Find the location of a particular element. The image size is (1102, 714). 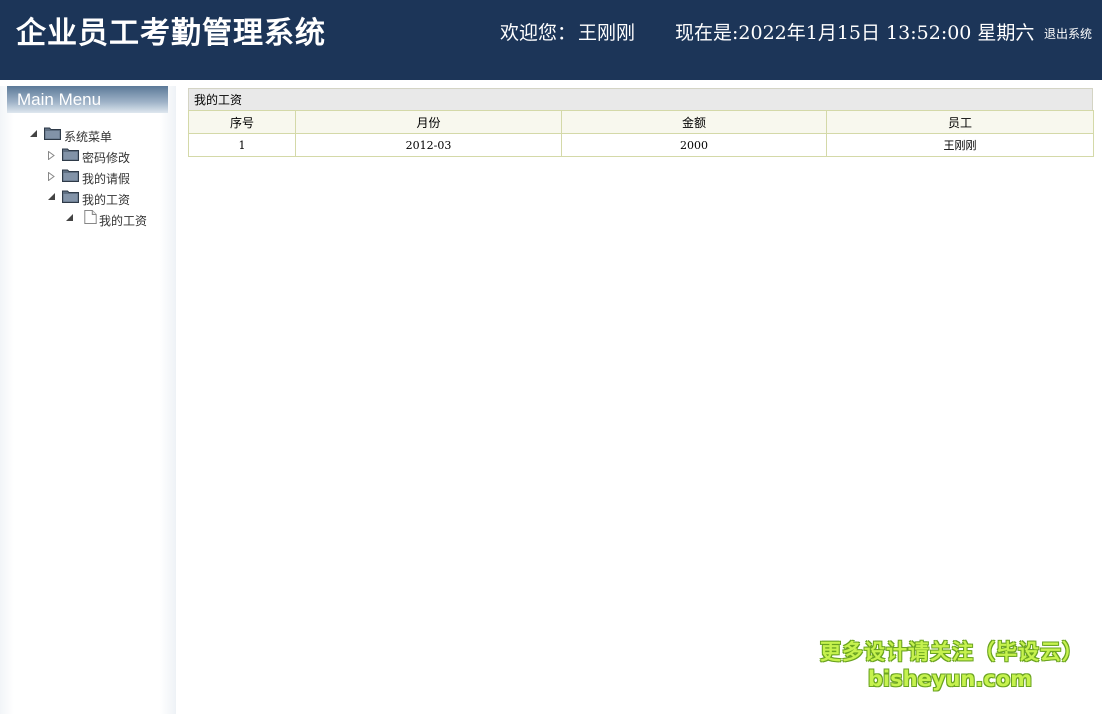

watermark-line1: 更多设计请关注（毕设云） is located at coordinates (952, 652).